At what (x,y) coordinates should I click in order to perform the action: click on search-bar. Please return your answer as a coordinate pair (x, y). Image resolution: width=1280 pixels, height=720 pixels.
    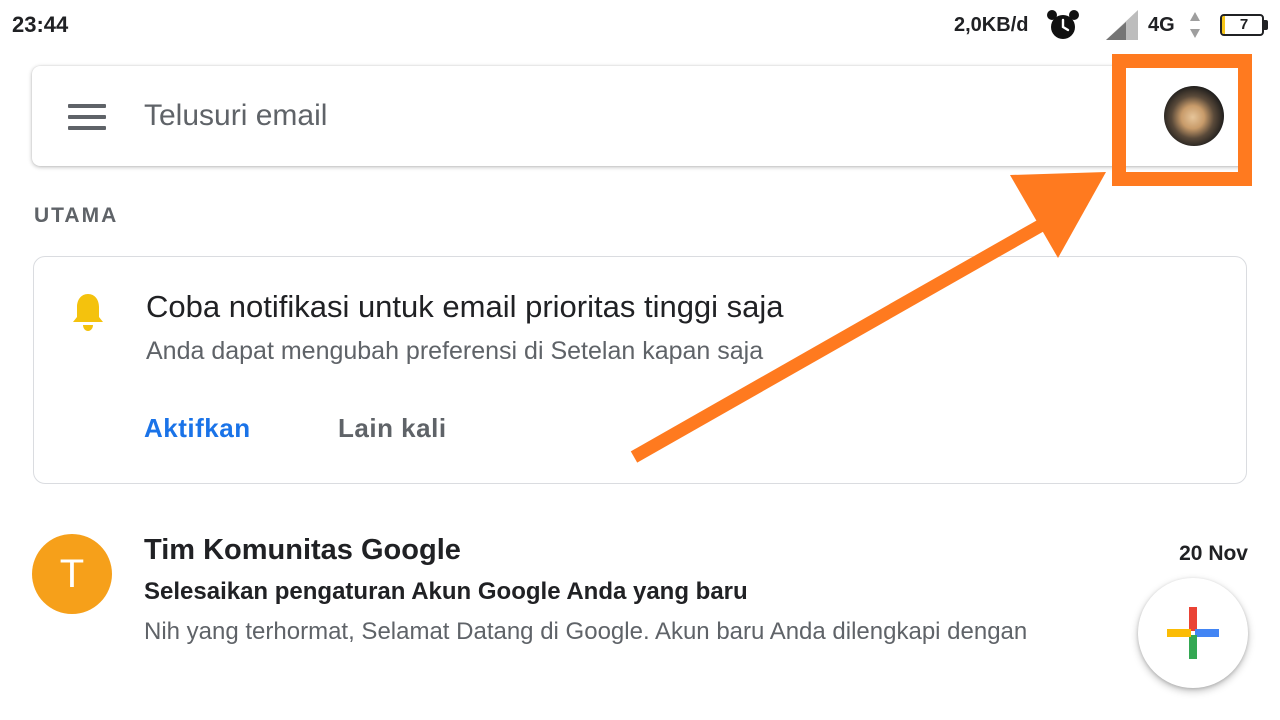
    Looking at the image, I should click on (640, 116).